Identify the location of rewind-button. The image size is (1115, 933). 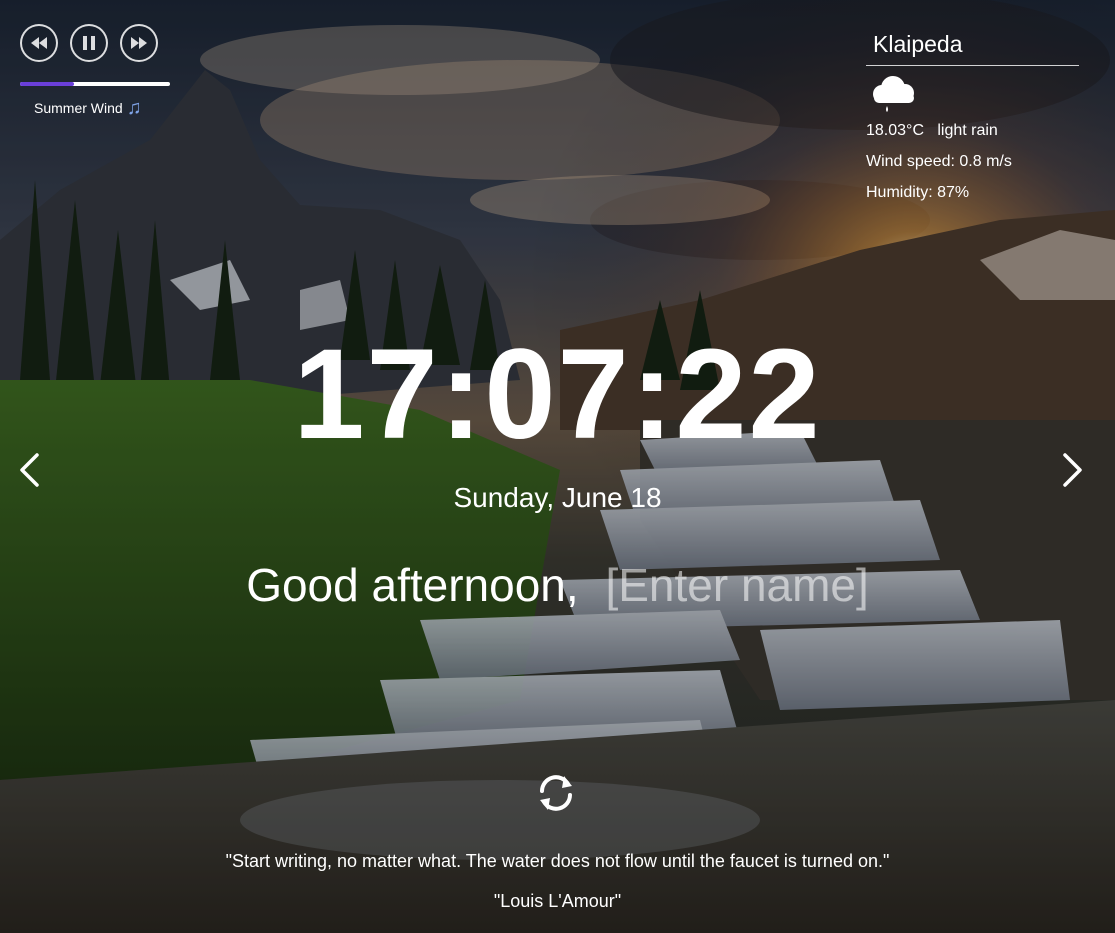
(39, 43).